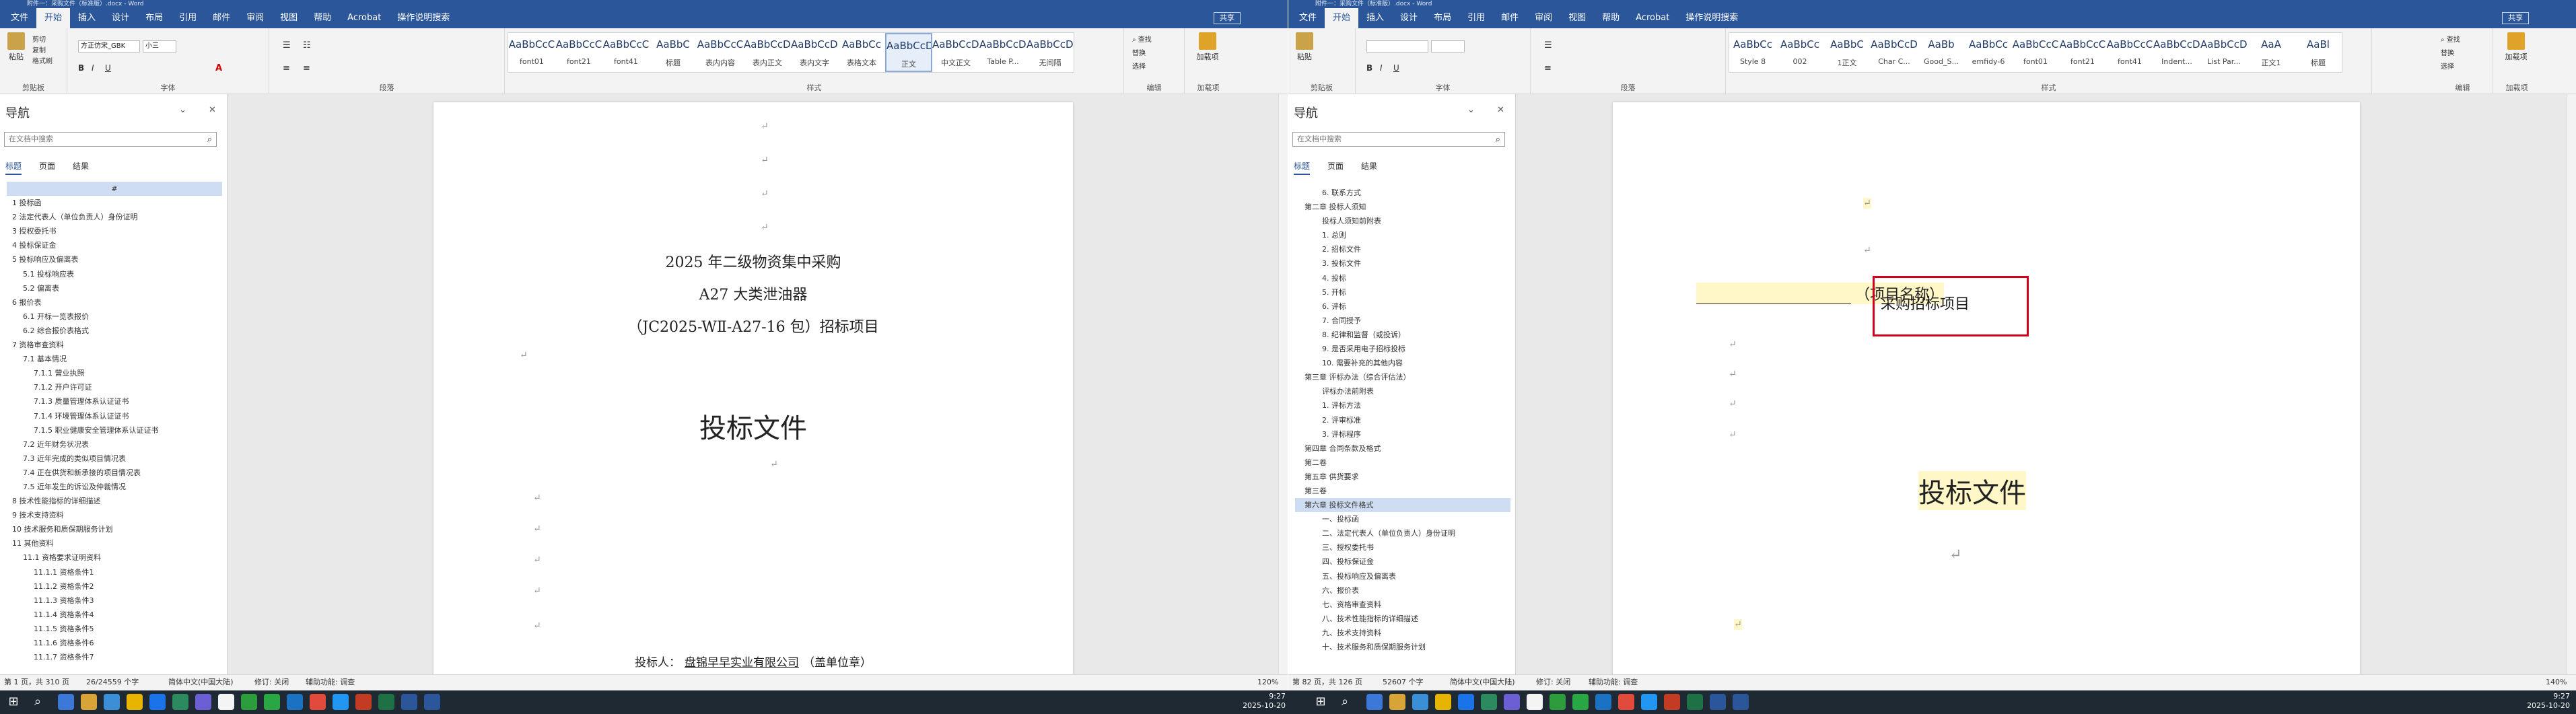 The height and width of the screenshot is (714, 2576). Describe the element at coordinates (1321, 702) in the screenshot. I see `windows-start-icon: ⊞` at that location.